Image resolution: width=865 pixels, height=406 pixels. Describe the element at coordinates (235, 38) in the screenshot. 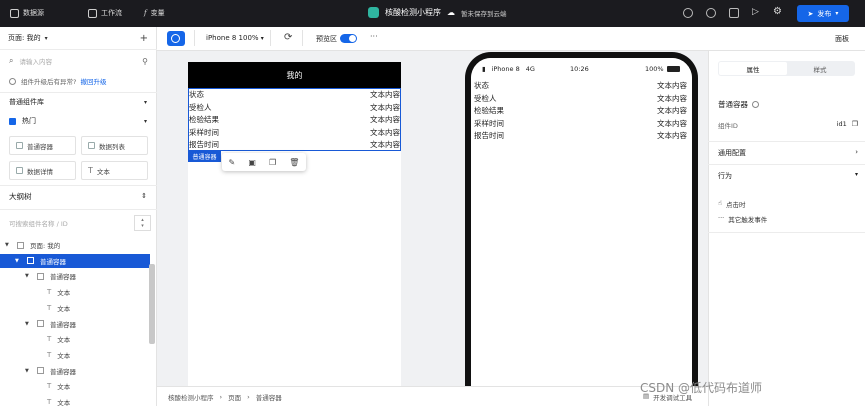

I see `device-select: iPhone 8 100% ▾` at that location.